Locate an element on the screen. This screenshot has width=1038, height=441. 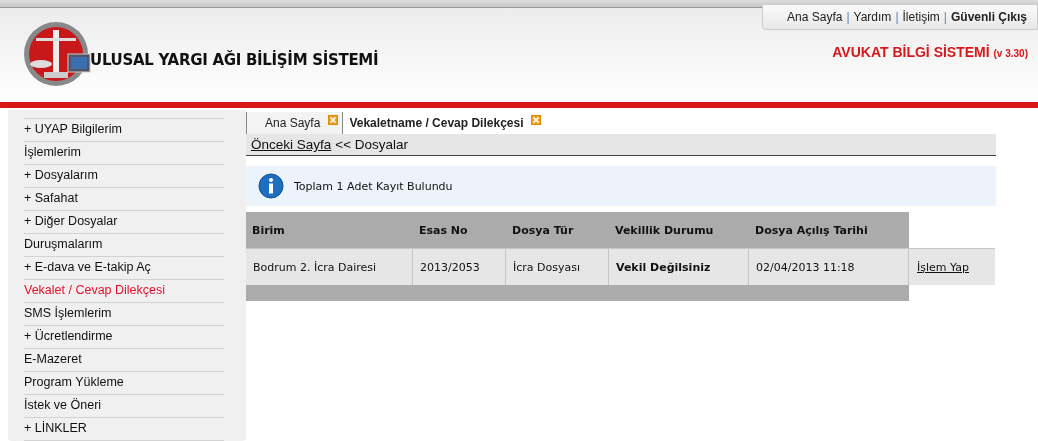
sidebar-item: İşlemlerim is located at coordinates (124, 152).